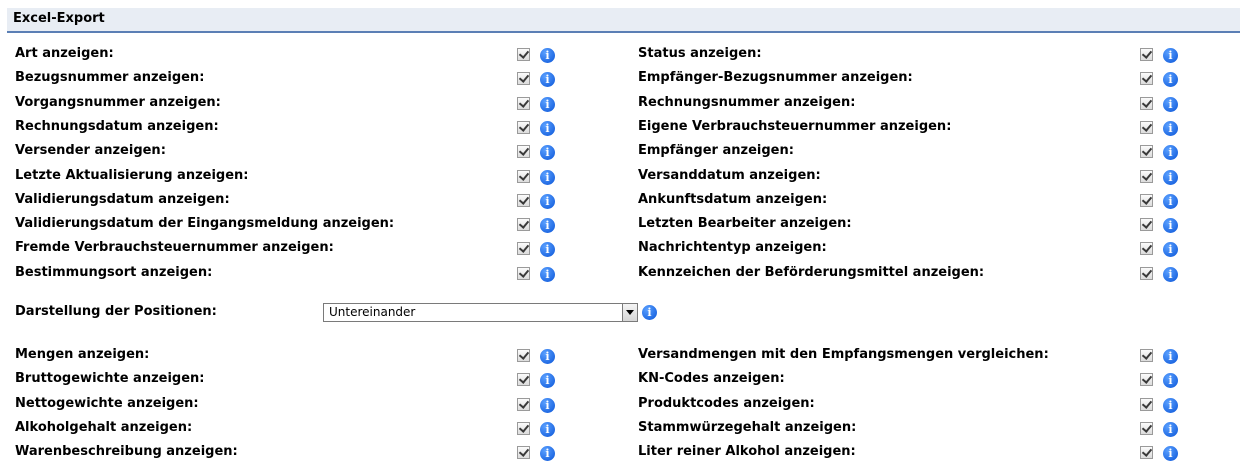 The image size is (1260, 468). What do you see at coordinates (747, 427) in the screenshot?
I see `option-label: Stammwürzegehalt anzeigen:` at bounding box center [747, 427].